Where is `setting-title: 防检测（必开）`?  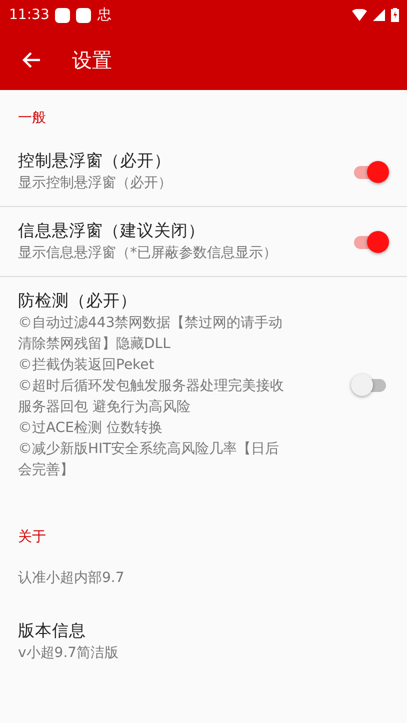
setting-title: 防检测（必开） is located at coordinates (78, 301).